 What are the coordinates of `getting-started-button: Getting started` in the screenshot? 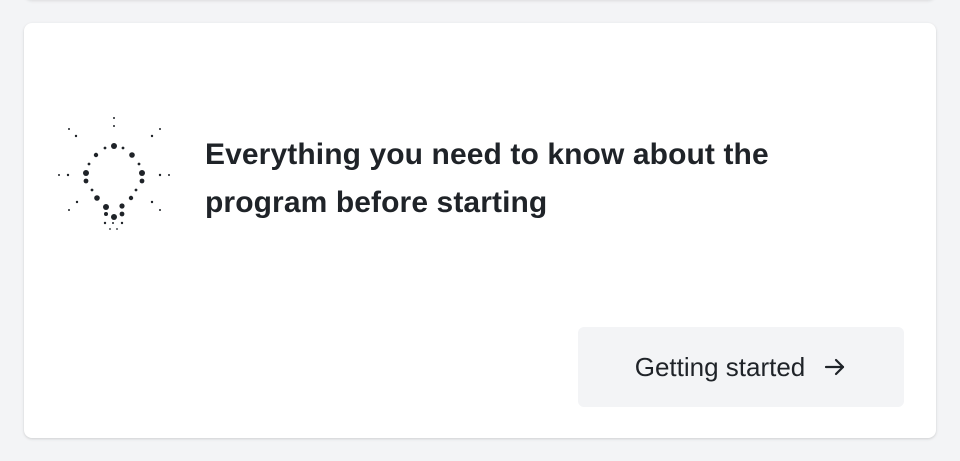 It's located at (741, 367).